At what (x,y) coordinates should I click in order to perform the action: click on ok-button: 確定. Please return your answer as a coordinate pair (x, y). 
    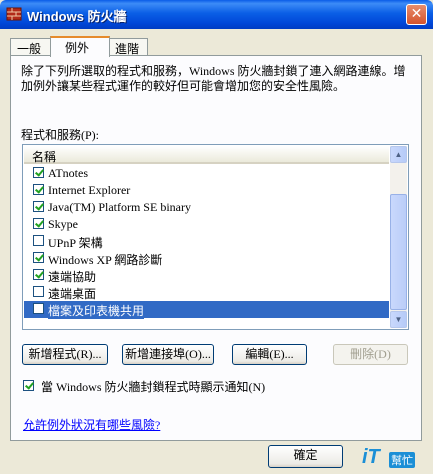
    Looking at the image, I should click on (305, 456).